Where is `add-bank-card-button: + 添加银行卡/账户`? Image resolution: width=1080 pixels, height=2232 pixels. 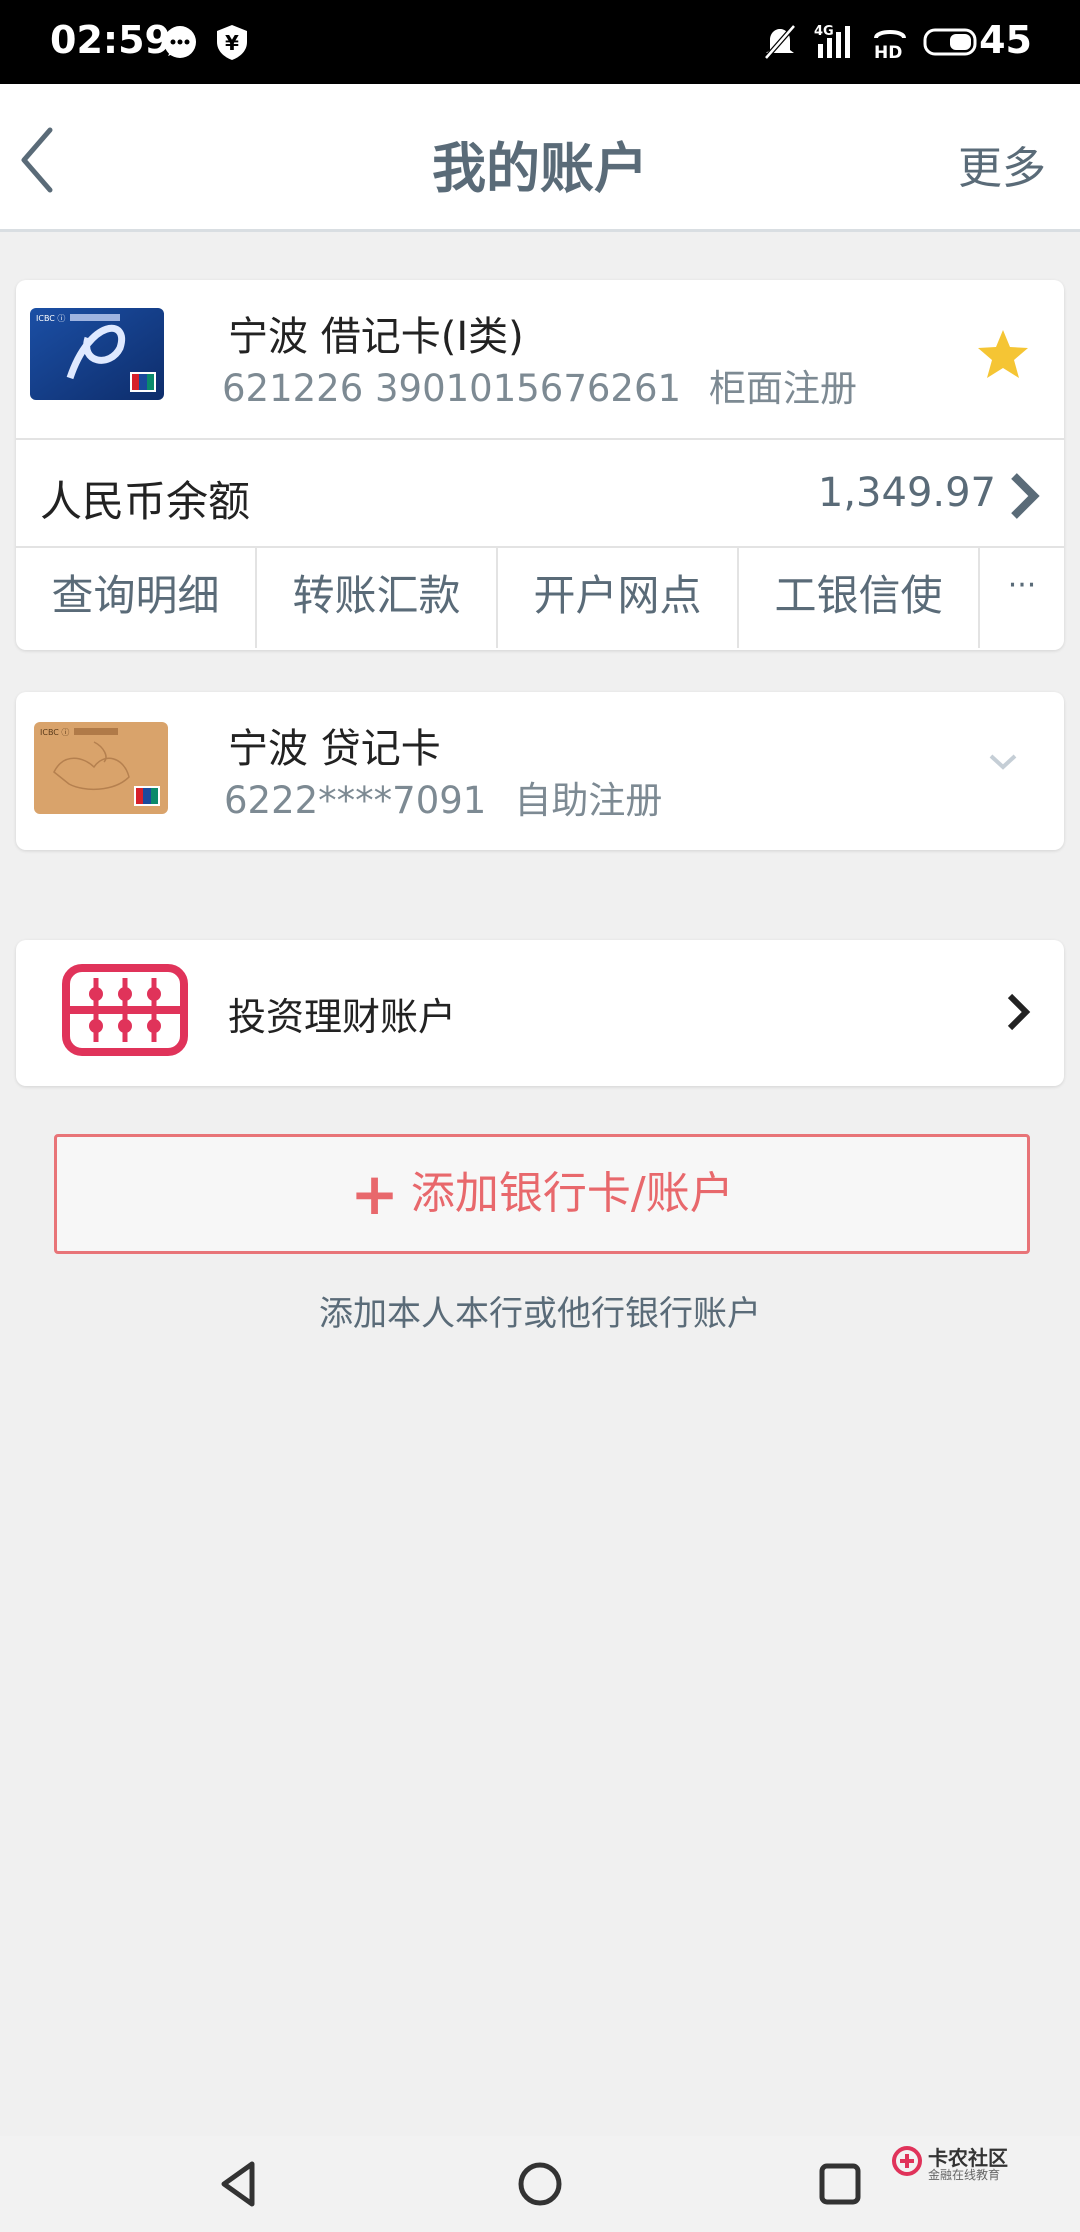
add-bank-card-button: + 添加银行卡/账户 is located at coordinates (542, 1194).